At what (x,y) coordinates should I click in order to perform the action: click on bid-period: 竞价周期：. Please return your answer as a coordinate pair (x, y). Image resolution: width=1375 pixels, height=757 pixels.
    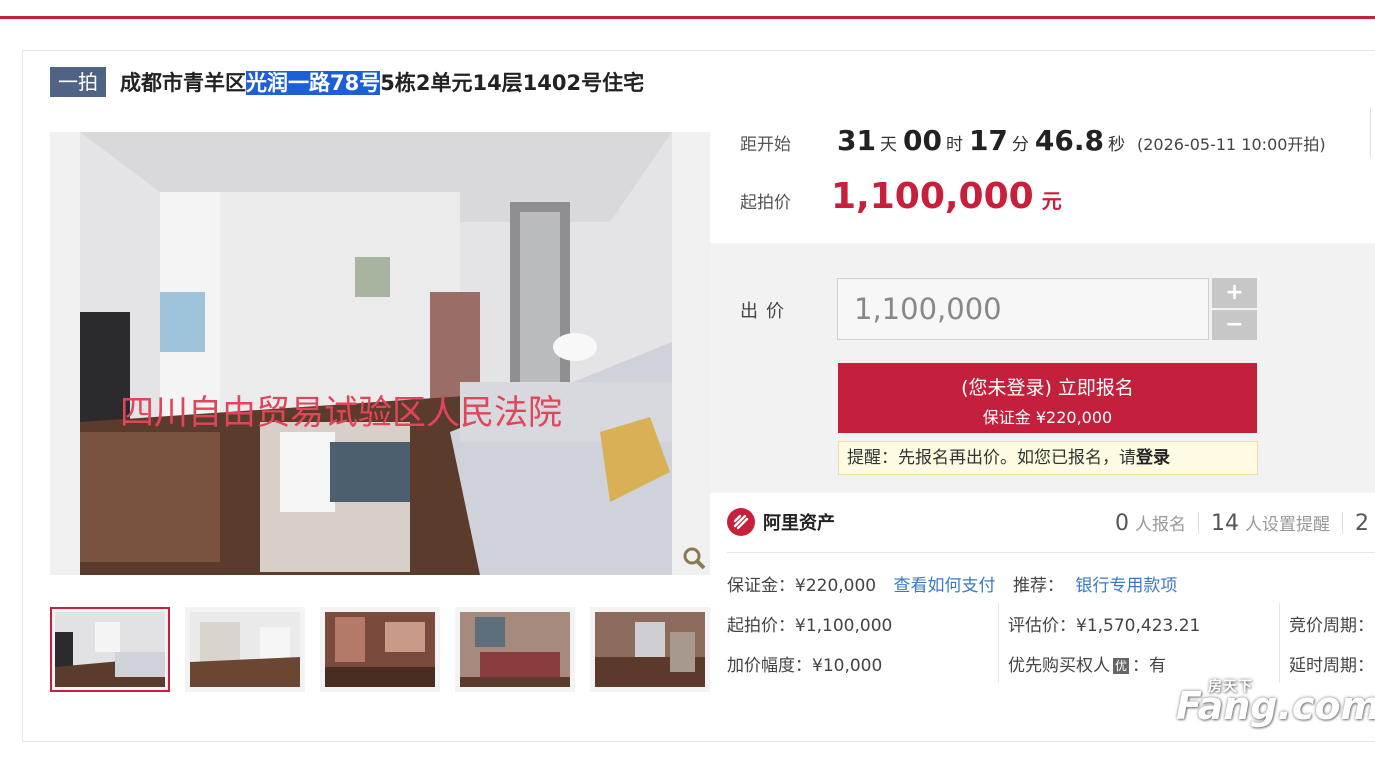
    Looking at the image, I should click on (1331, 626).